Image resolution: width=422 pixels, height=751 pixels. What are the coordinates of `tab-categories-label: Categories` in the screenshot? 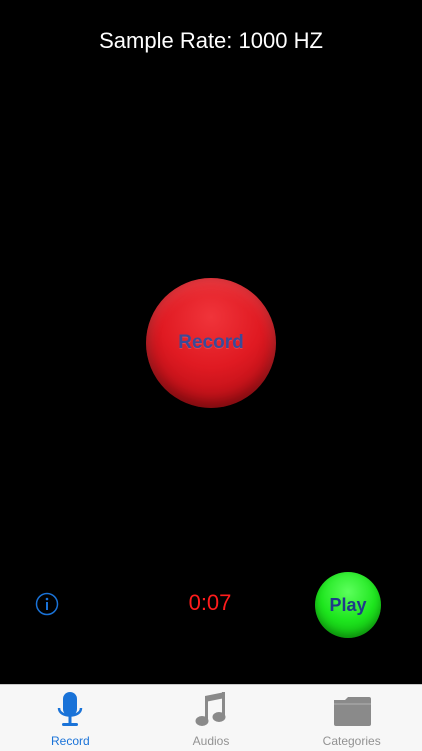 It's located at (351, 741).